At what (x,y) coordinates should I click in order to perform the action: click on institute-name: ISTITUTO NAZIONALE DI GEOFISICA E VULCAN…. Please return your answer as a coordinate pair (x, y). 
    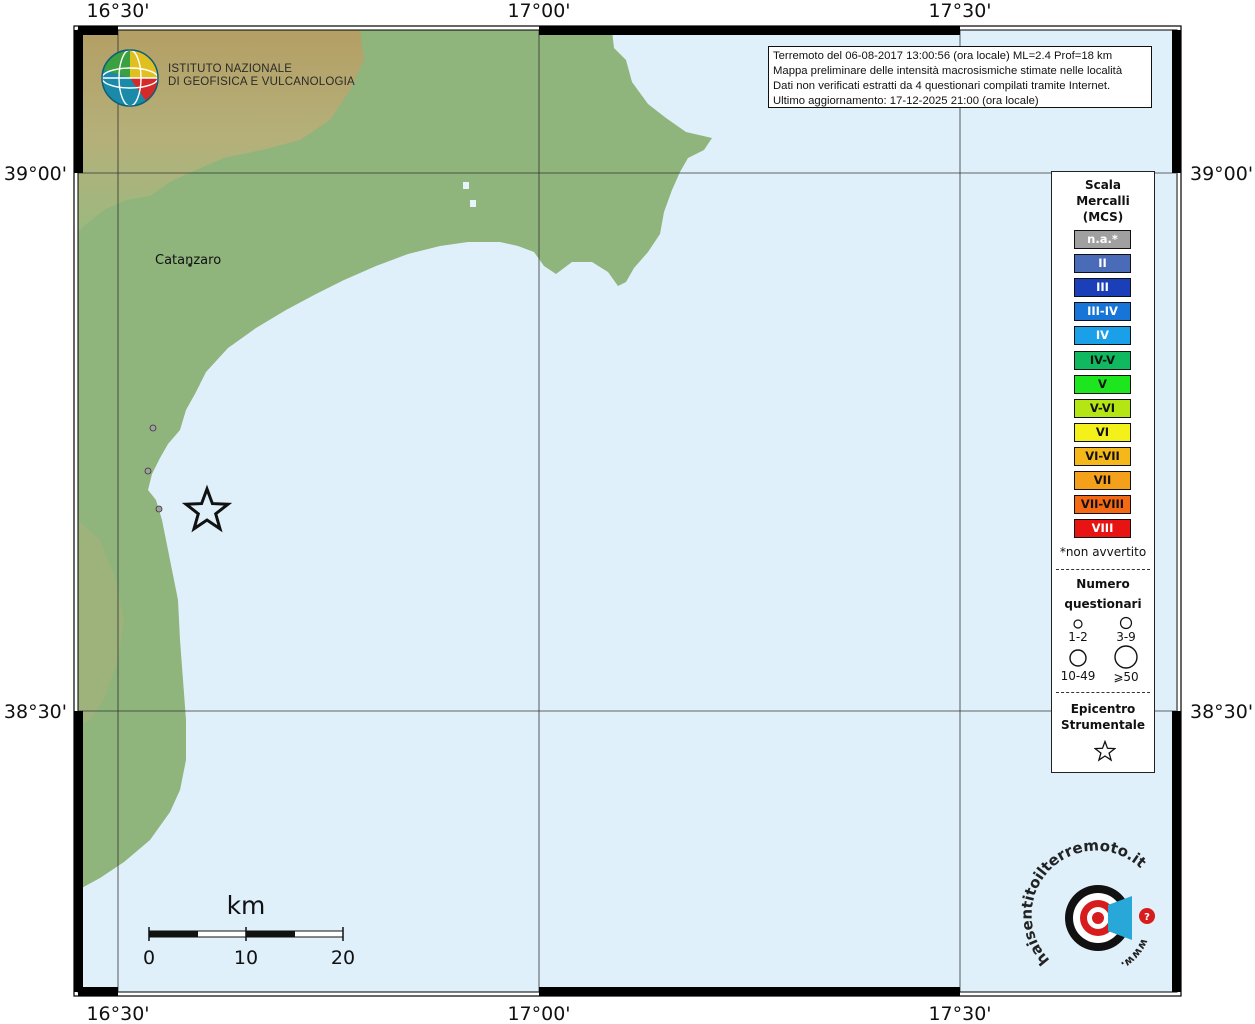
    Looking at the image, I should click on (261, 76).